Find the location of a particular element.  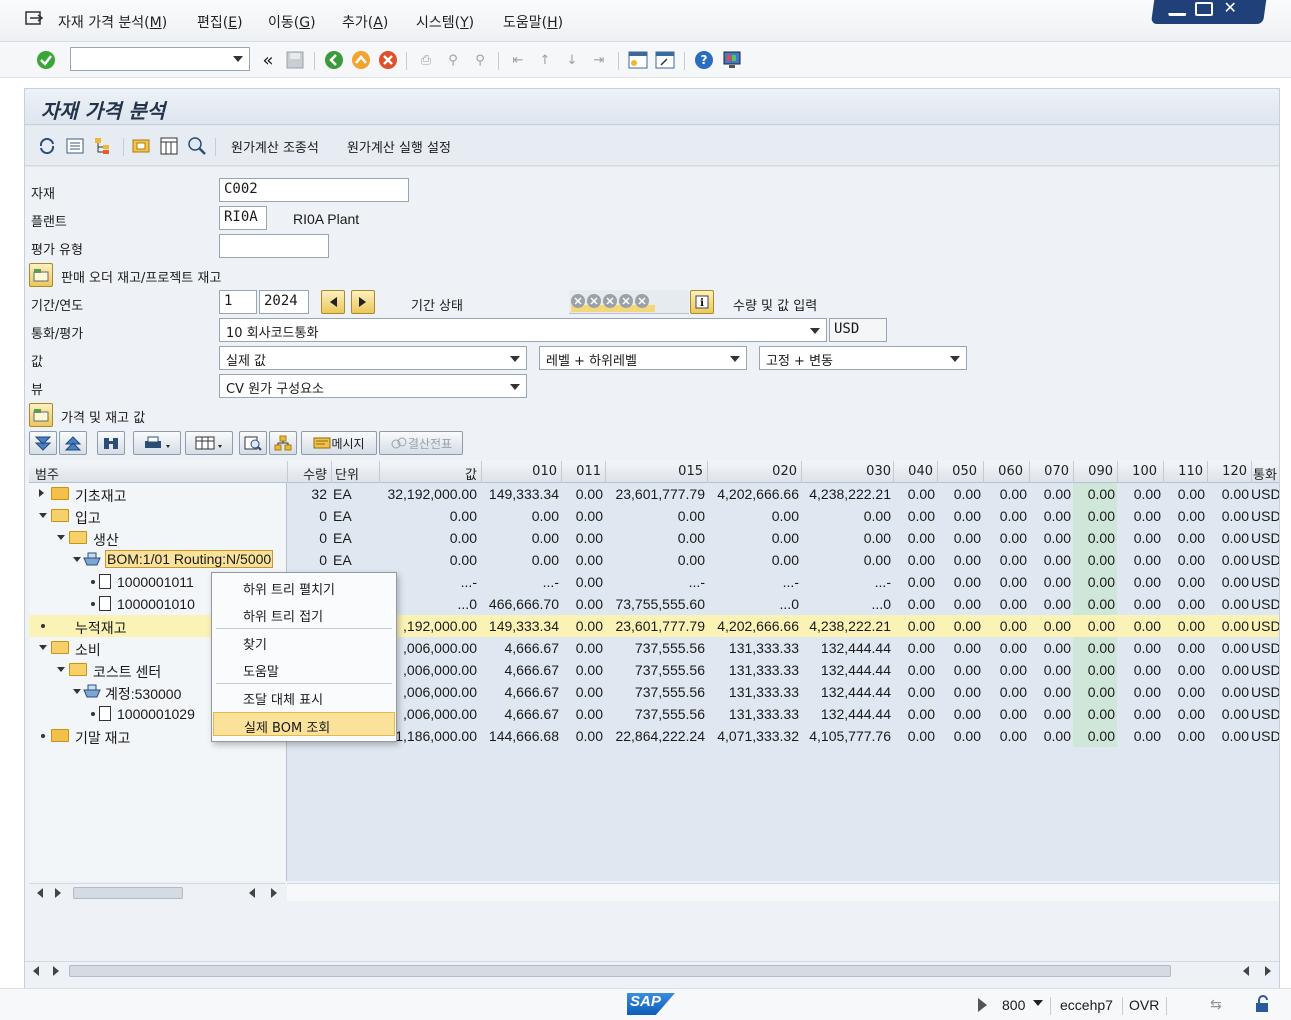

back-icon is located at coordinates (334, 60).